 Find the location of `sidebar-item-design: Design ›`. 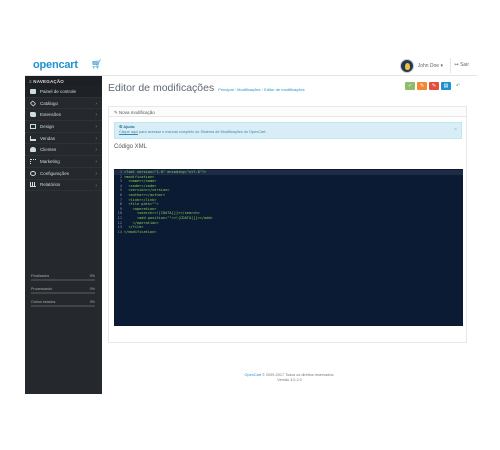

sidebar-item-design: Design › is located at coordinates (63, 127).